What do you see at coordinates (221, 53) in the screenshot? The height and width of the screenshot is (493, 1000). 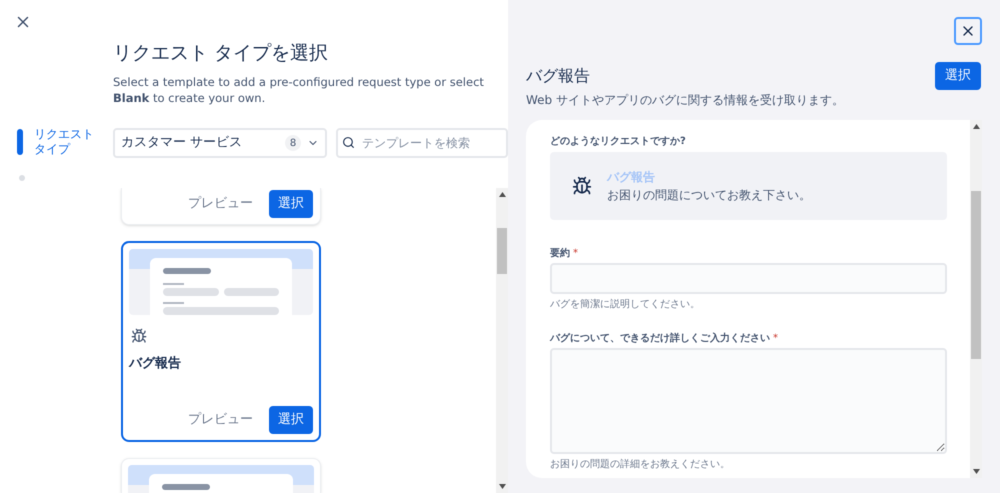 I see `page-title: リクエスト タイプを選択` at bounding box center [221, 53].